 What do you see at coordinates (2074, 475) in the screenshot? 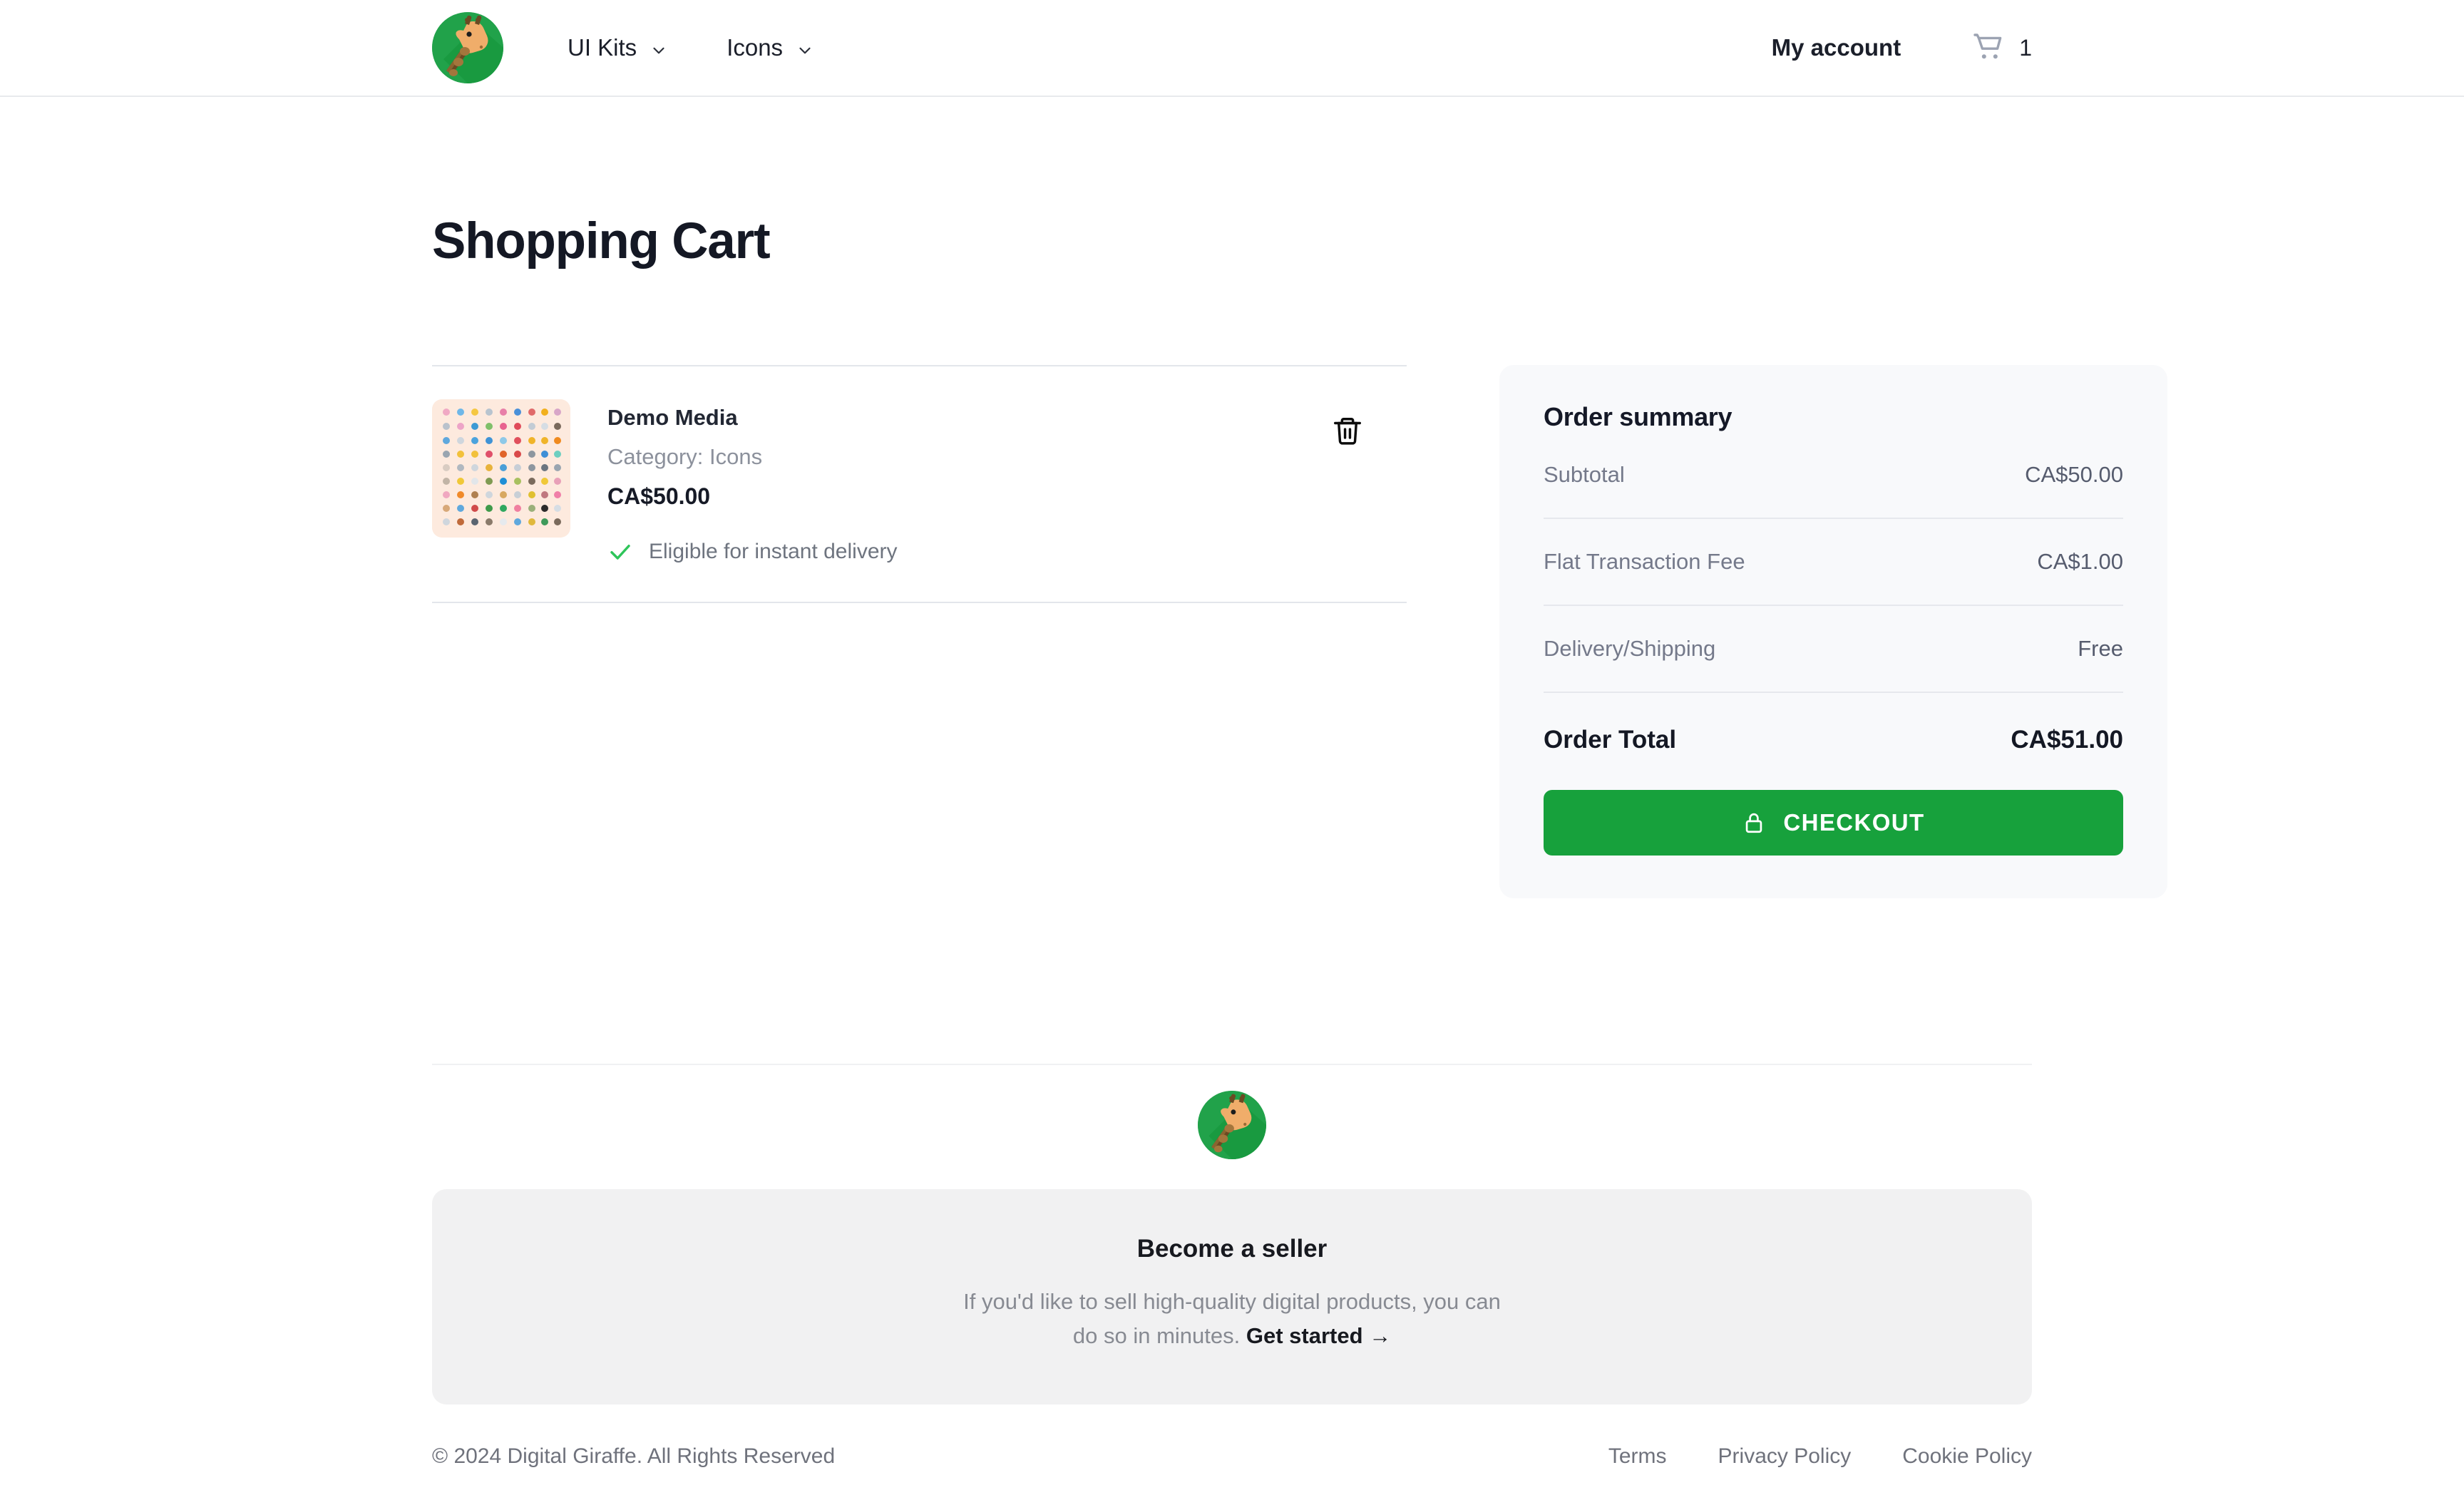
I see `summary-row-subtotal-value: CA$50.00` at bounding box center [2074, 475].